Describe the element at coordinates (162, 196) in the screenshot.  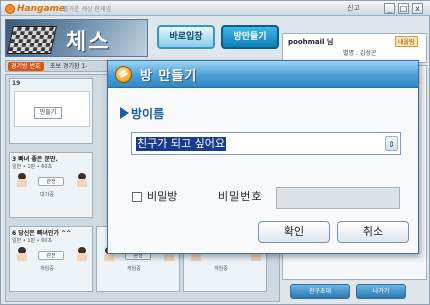
I see `private-room-label: 비밀방` at that location.